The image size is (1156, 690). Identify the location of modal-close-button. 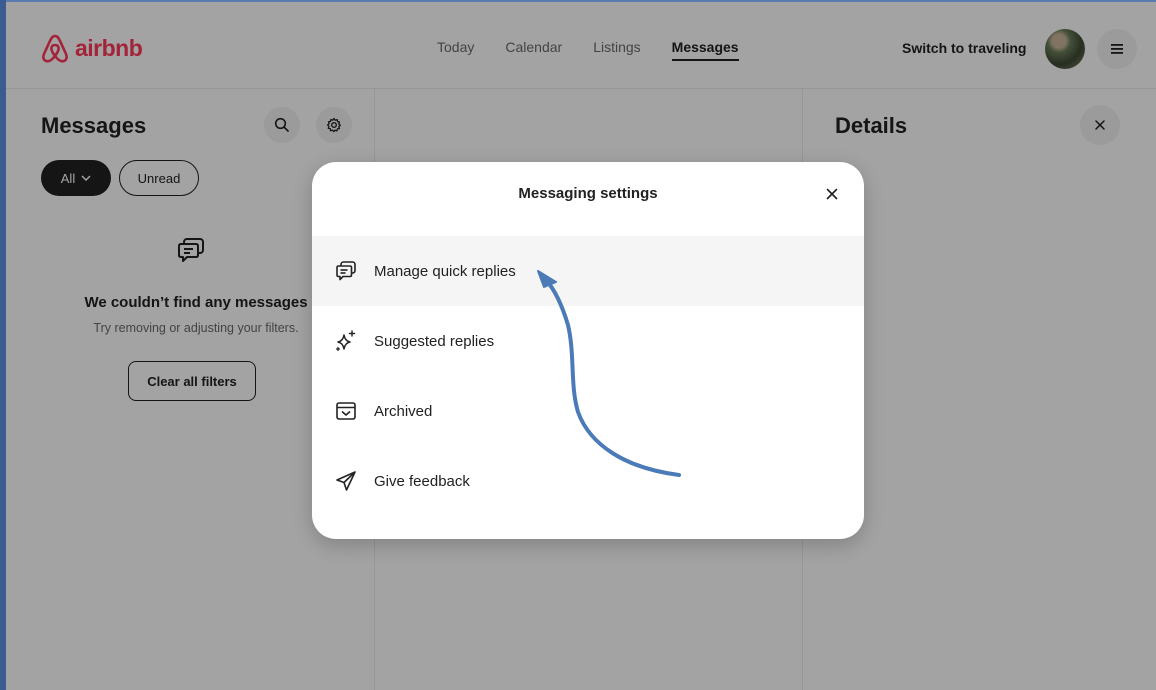
(832, 194).